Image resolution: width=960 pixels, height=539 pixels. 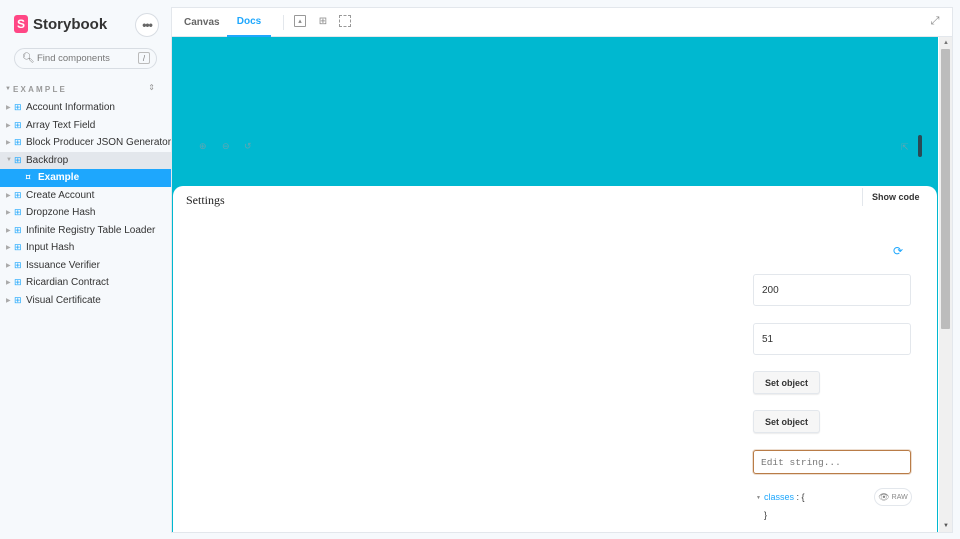 I want to click on sidebar-item-block-producer-json-generator: ▶ ⊞ Block Producer JSON Generator, so click(x=86, y=143).